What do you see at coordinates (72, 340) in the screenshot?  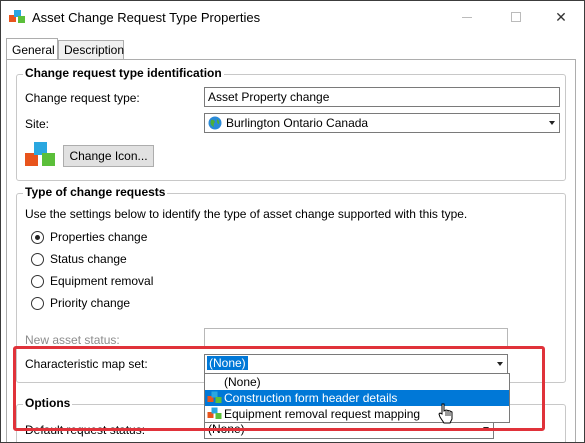 I see `new-asset-status-label: New asset status:` at bounding box center [72, 340].